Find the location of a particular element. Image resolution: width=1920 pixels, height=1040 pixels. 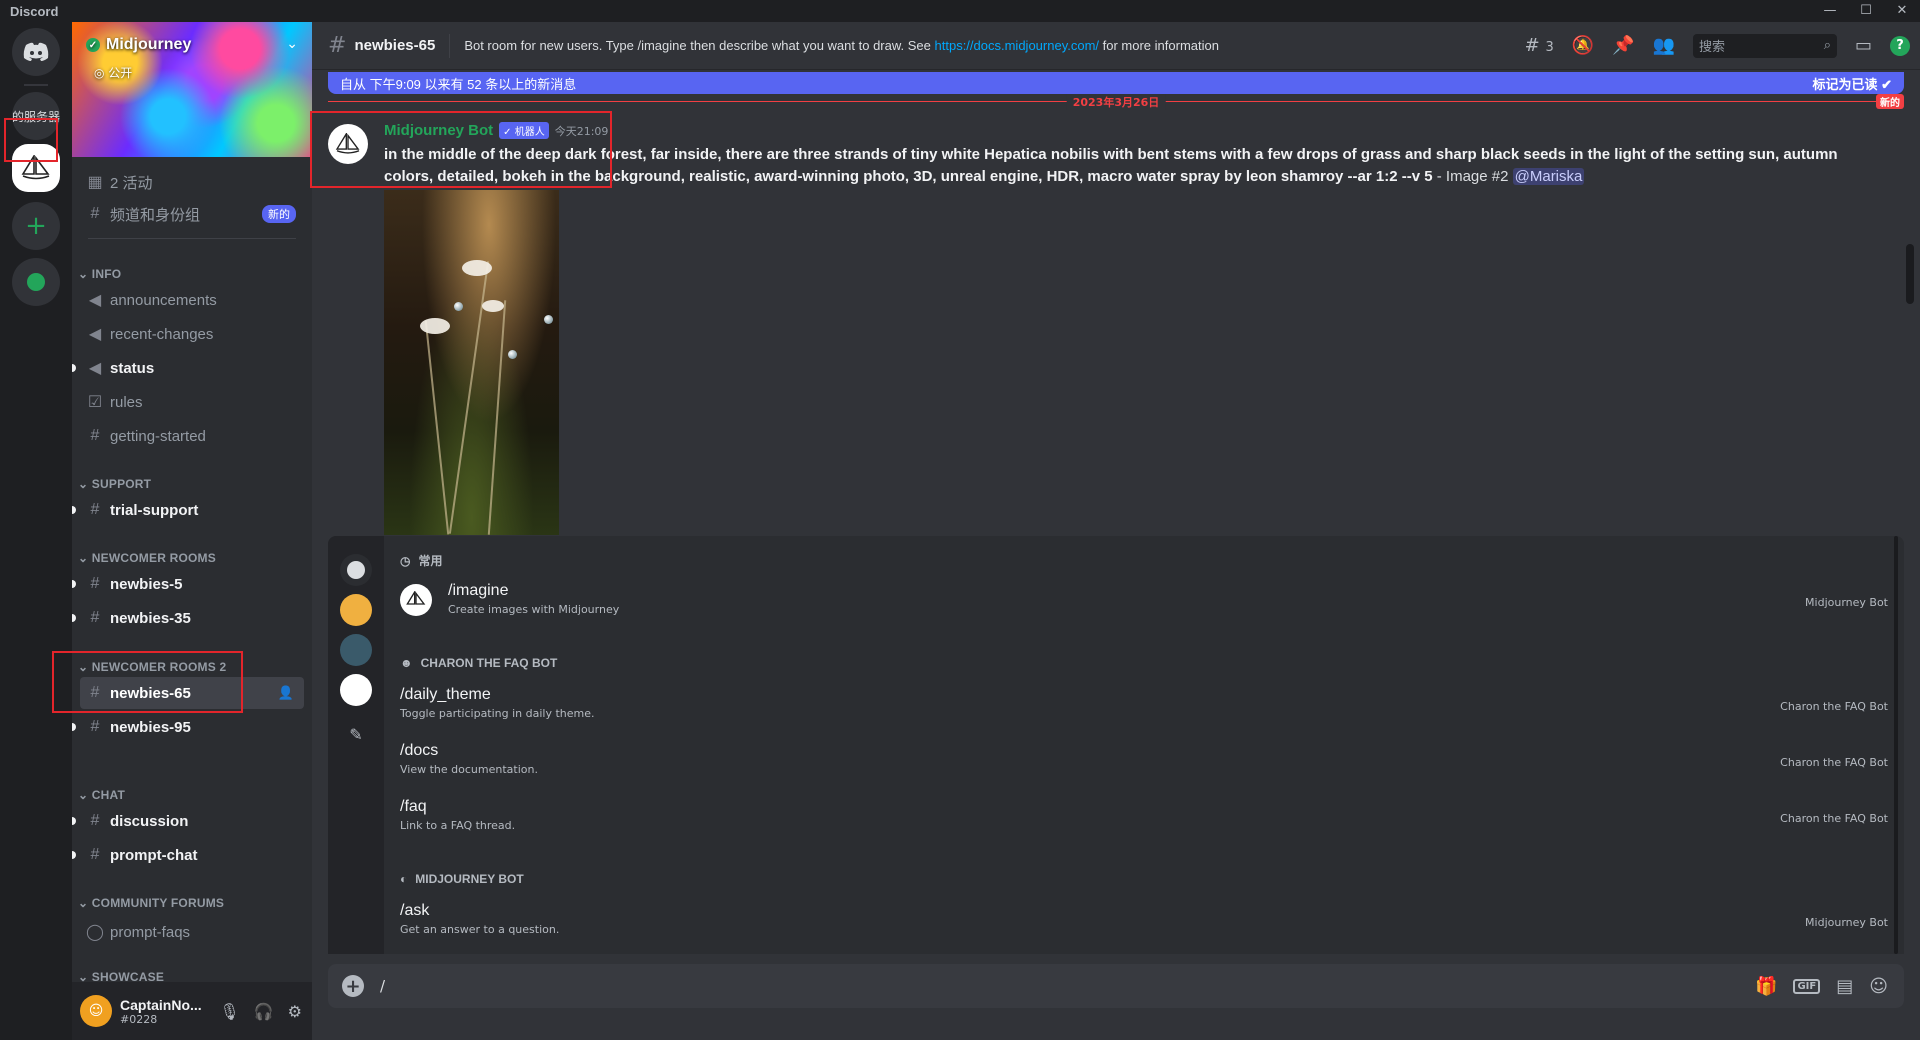

inbox-icon: ▭ is located at coordinates (1863, 45).